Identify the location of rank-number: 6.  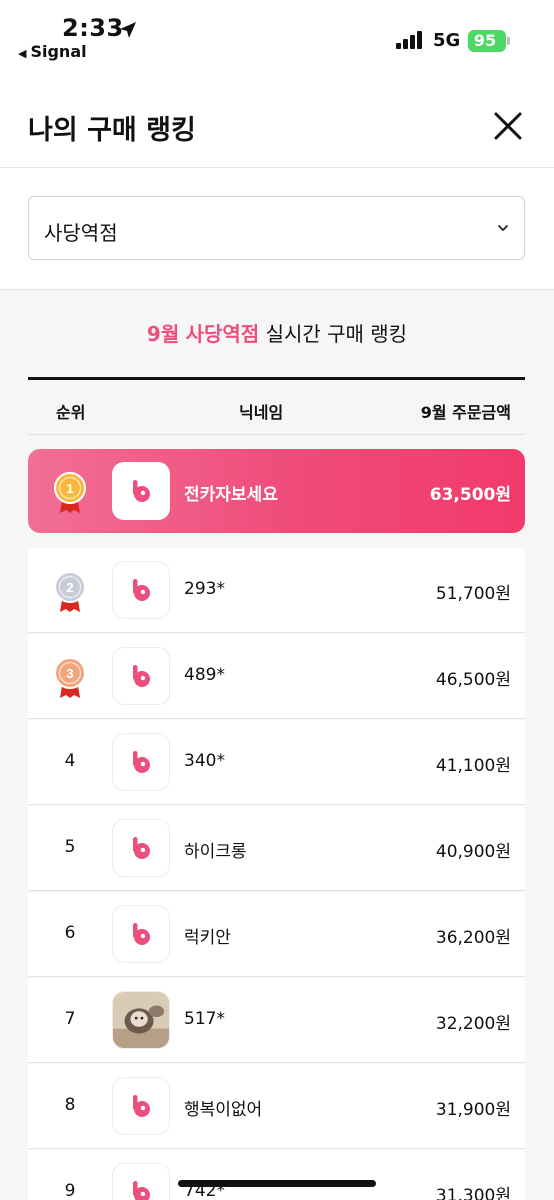
(70, 933).